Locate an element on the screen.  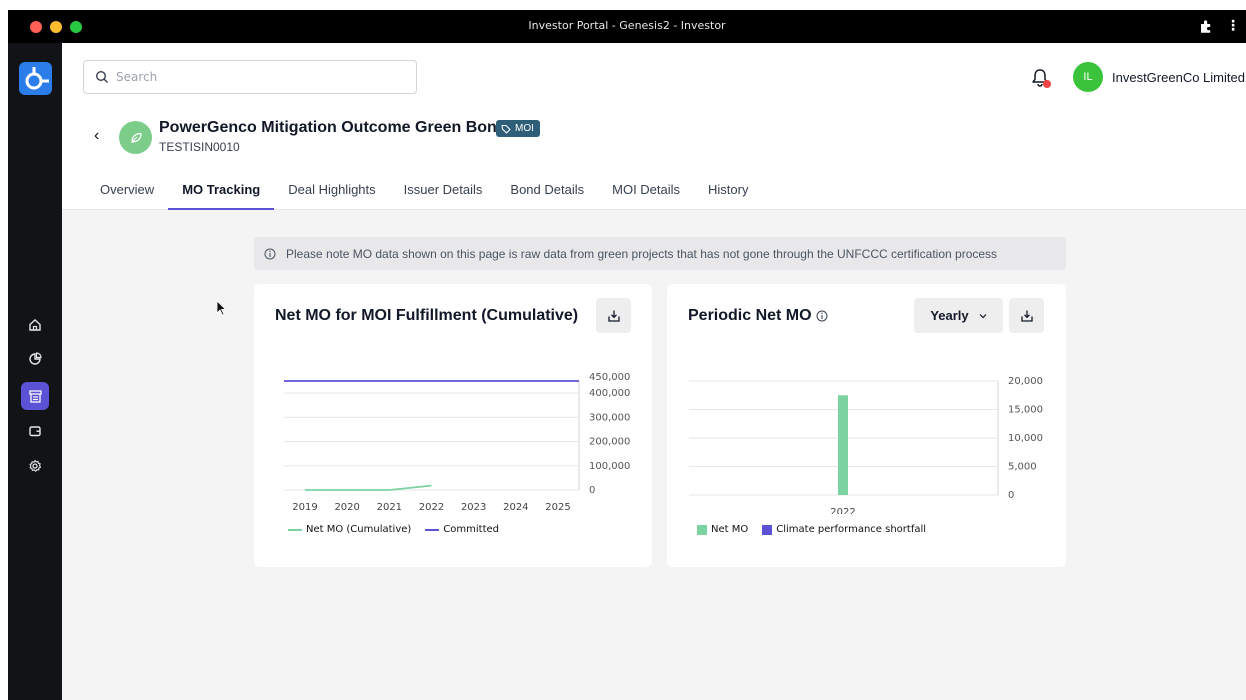
y-tick-label: 20,000 is located at coordinates (1025, 381).